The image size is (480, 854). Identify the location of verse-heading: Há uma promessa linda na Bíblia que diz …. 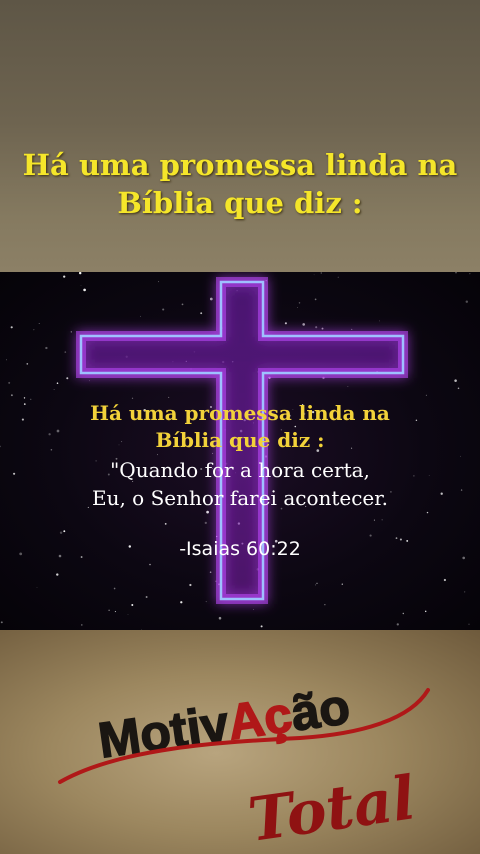
(240, 427).